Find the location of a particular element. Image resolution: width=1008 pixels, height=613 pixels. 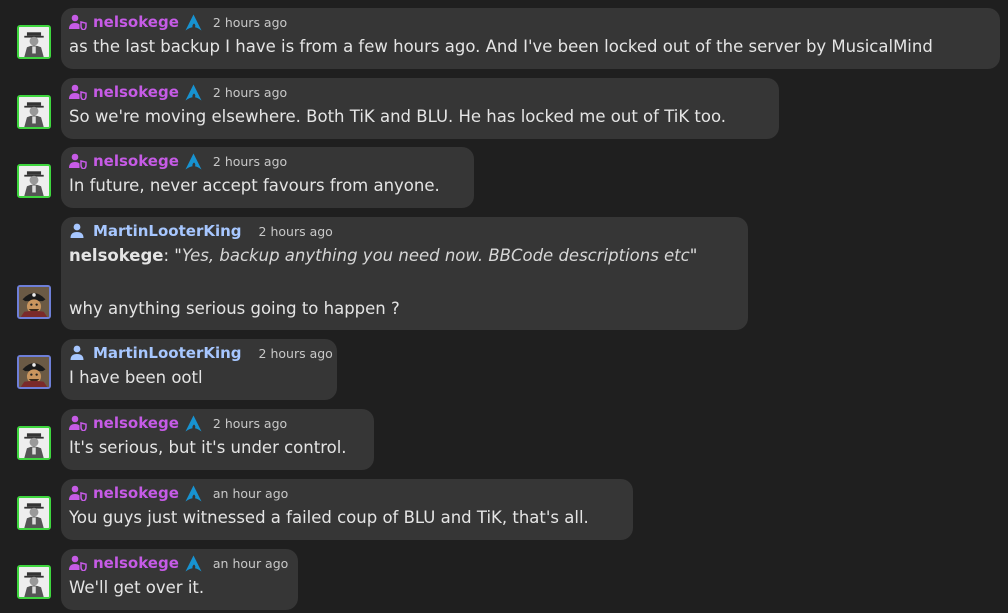

message-bubble: nelsokege an hour ago We'll get over it. is located at coordinates (179, 579).